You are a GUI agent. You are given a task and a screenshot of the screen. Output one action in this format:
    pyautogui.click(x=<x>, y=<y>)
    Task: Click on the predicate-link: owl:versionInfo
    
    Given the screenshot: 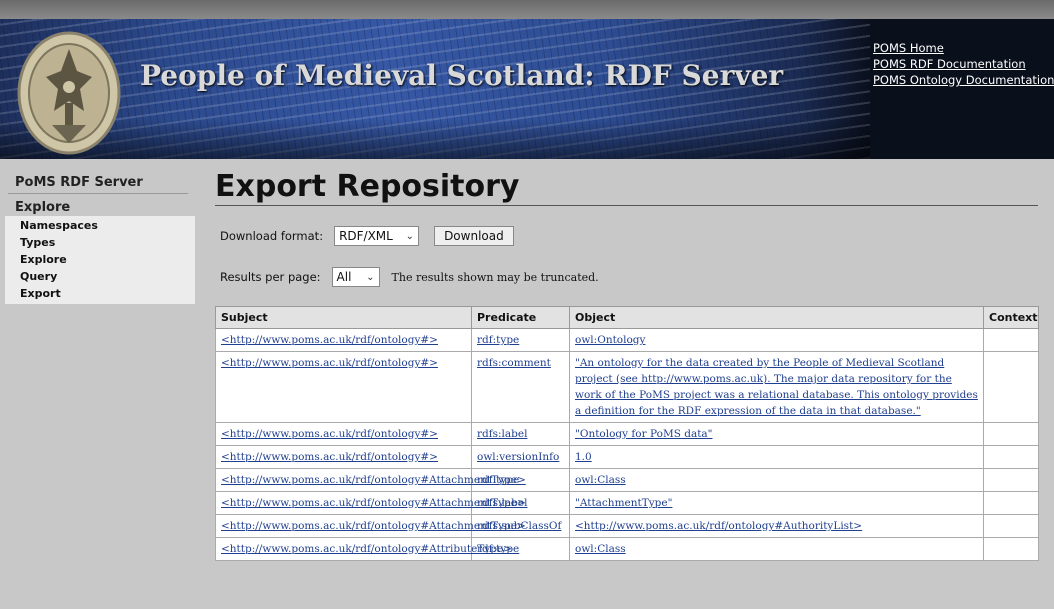 What is the action you would take?
    pyautogui.click(x=518, y=457)
    